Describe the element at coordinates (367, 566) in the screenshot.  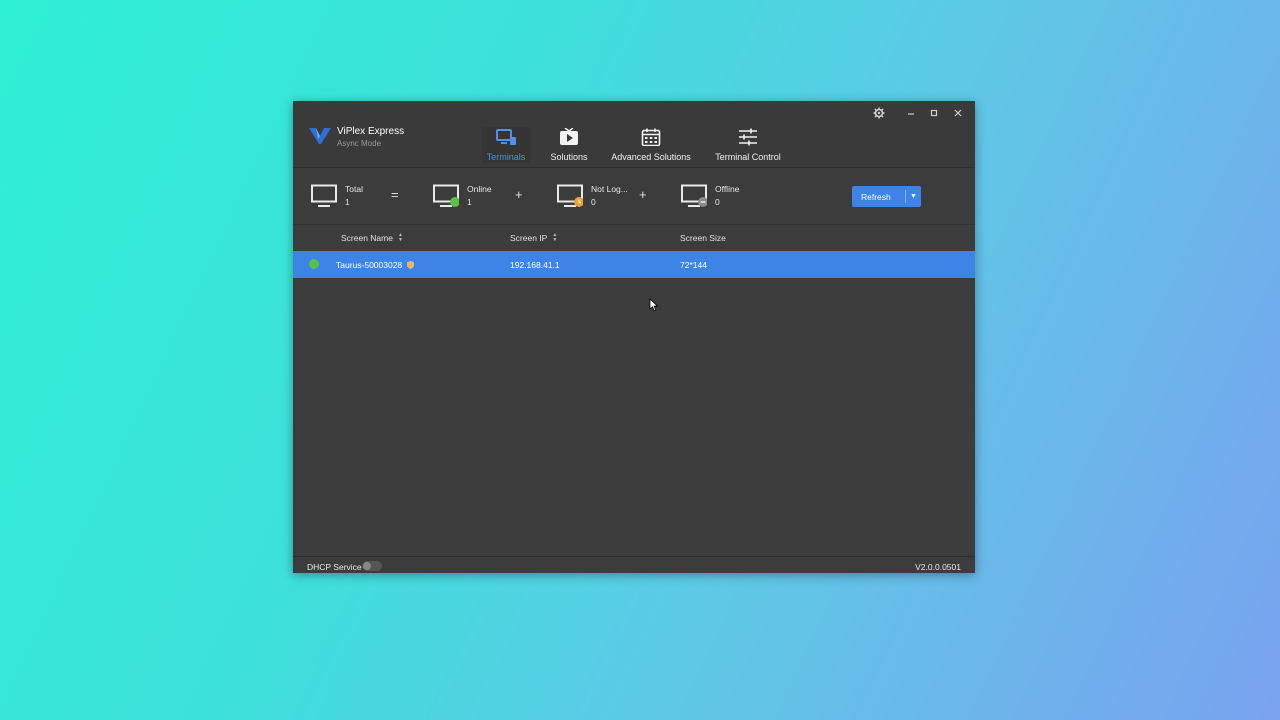
I see `toggle-knob` at that location.